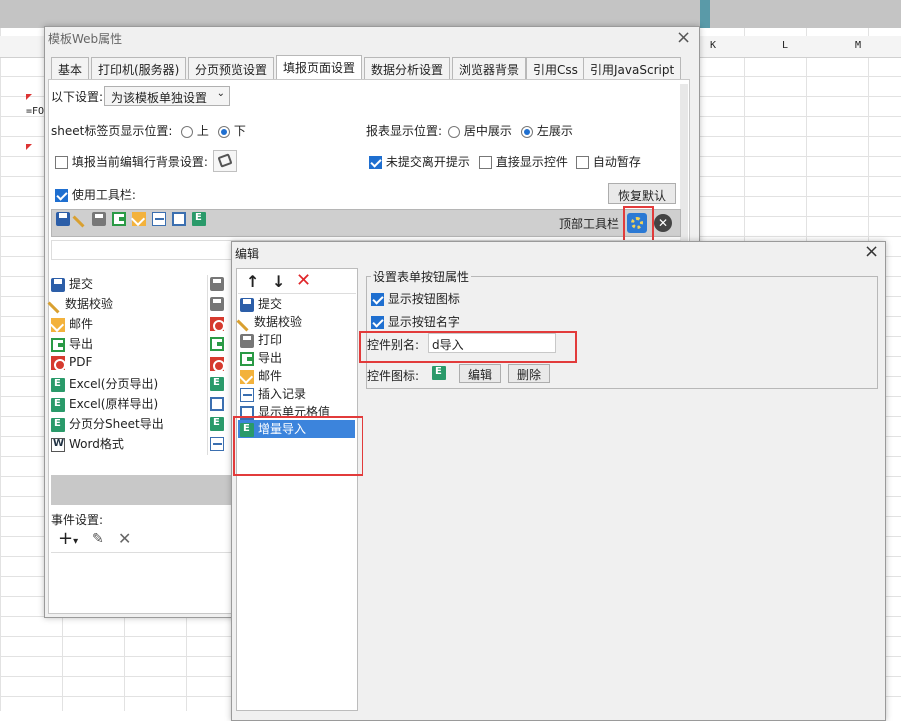  Describe the element at coordinates (252, 281) in the screenshot. I see `arrow-up-icon: ↑` at that location.